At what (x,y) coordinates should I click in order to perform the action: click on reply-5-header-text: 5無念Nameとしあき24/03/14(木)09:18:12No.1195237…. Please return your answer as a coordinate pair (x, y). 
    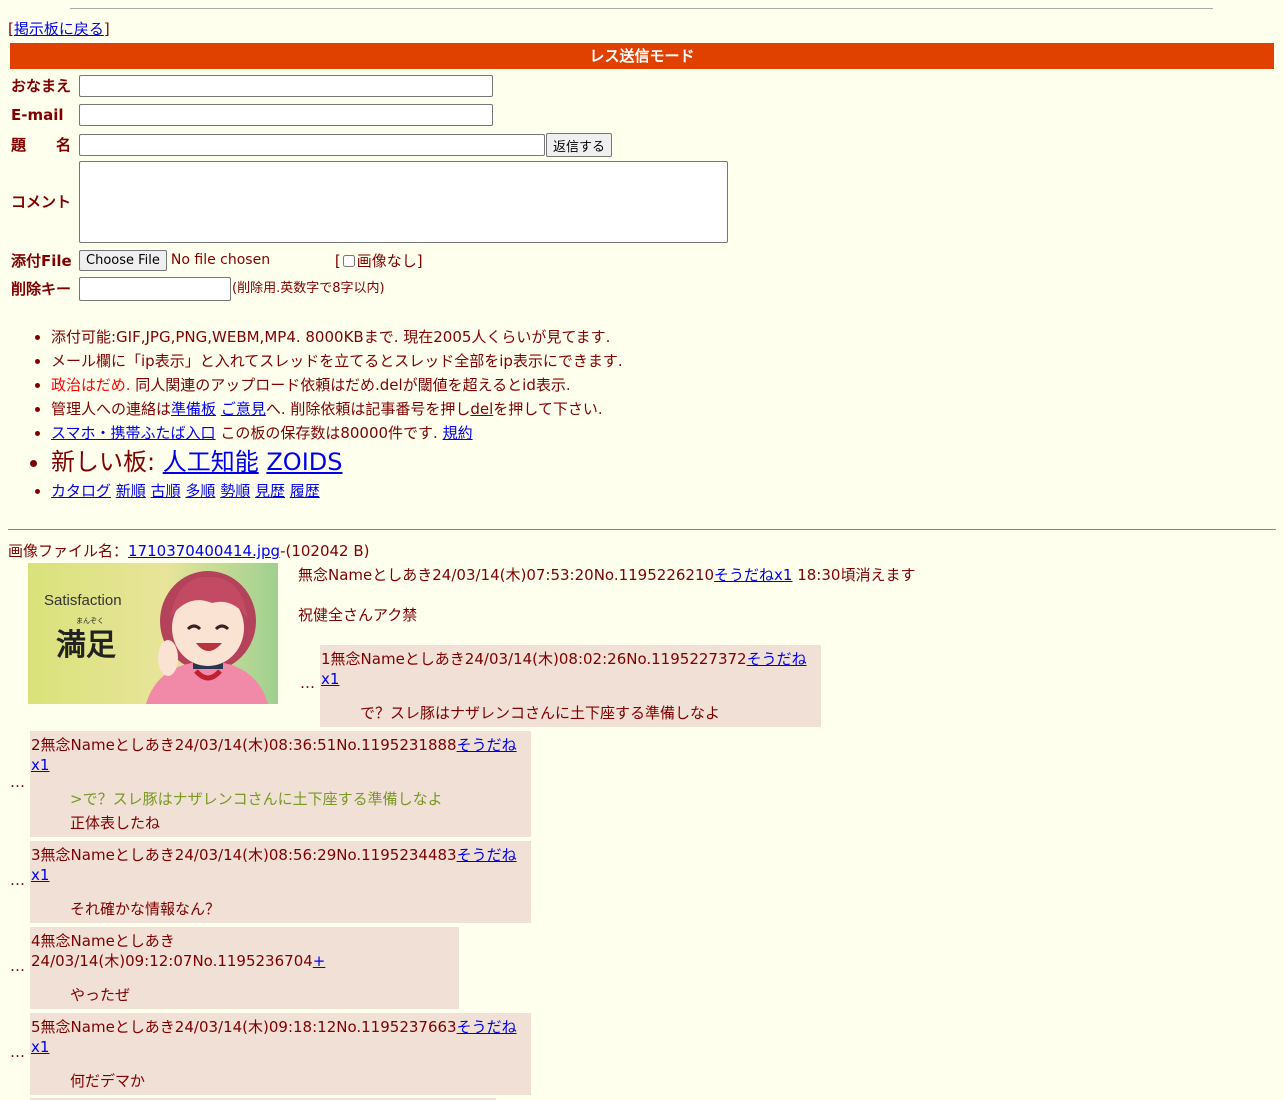
    Looking at the image, I should click on (244, 1027).